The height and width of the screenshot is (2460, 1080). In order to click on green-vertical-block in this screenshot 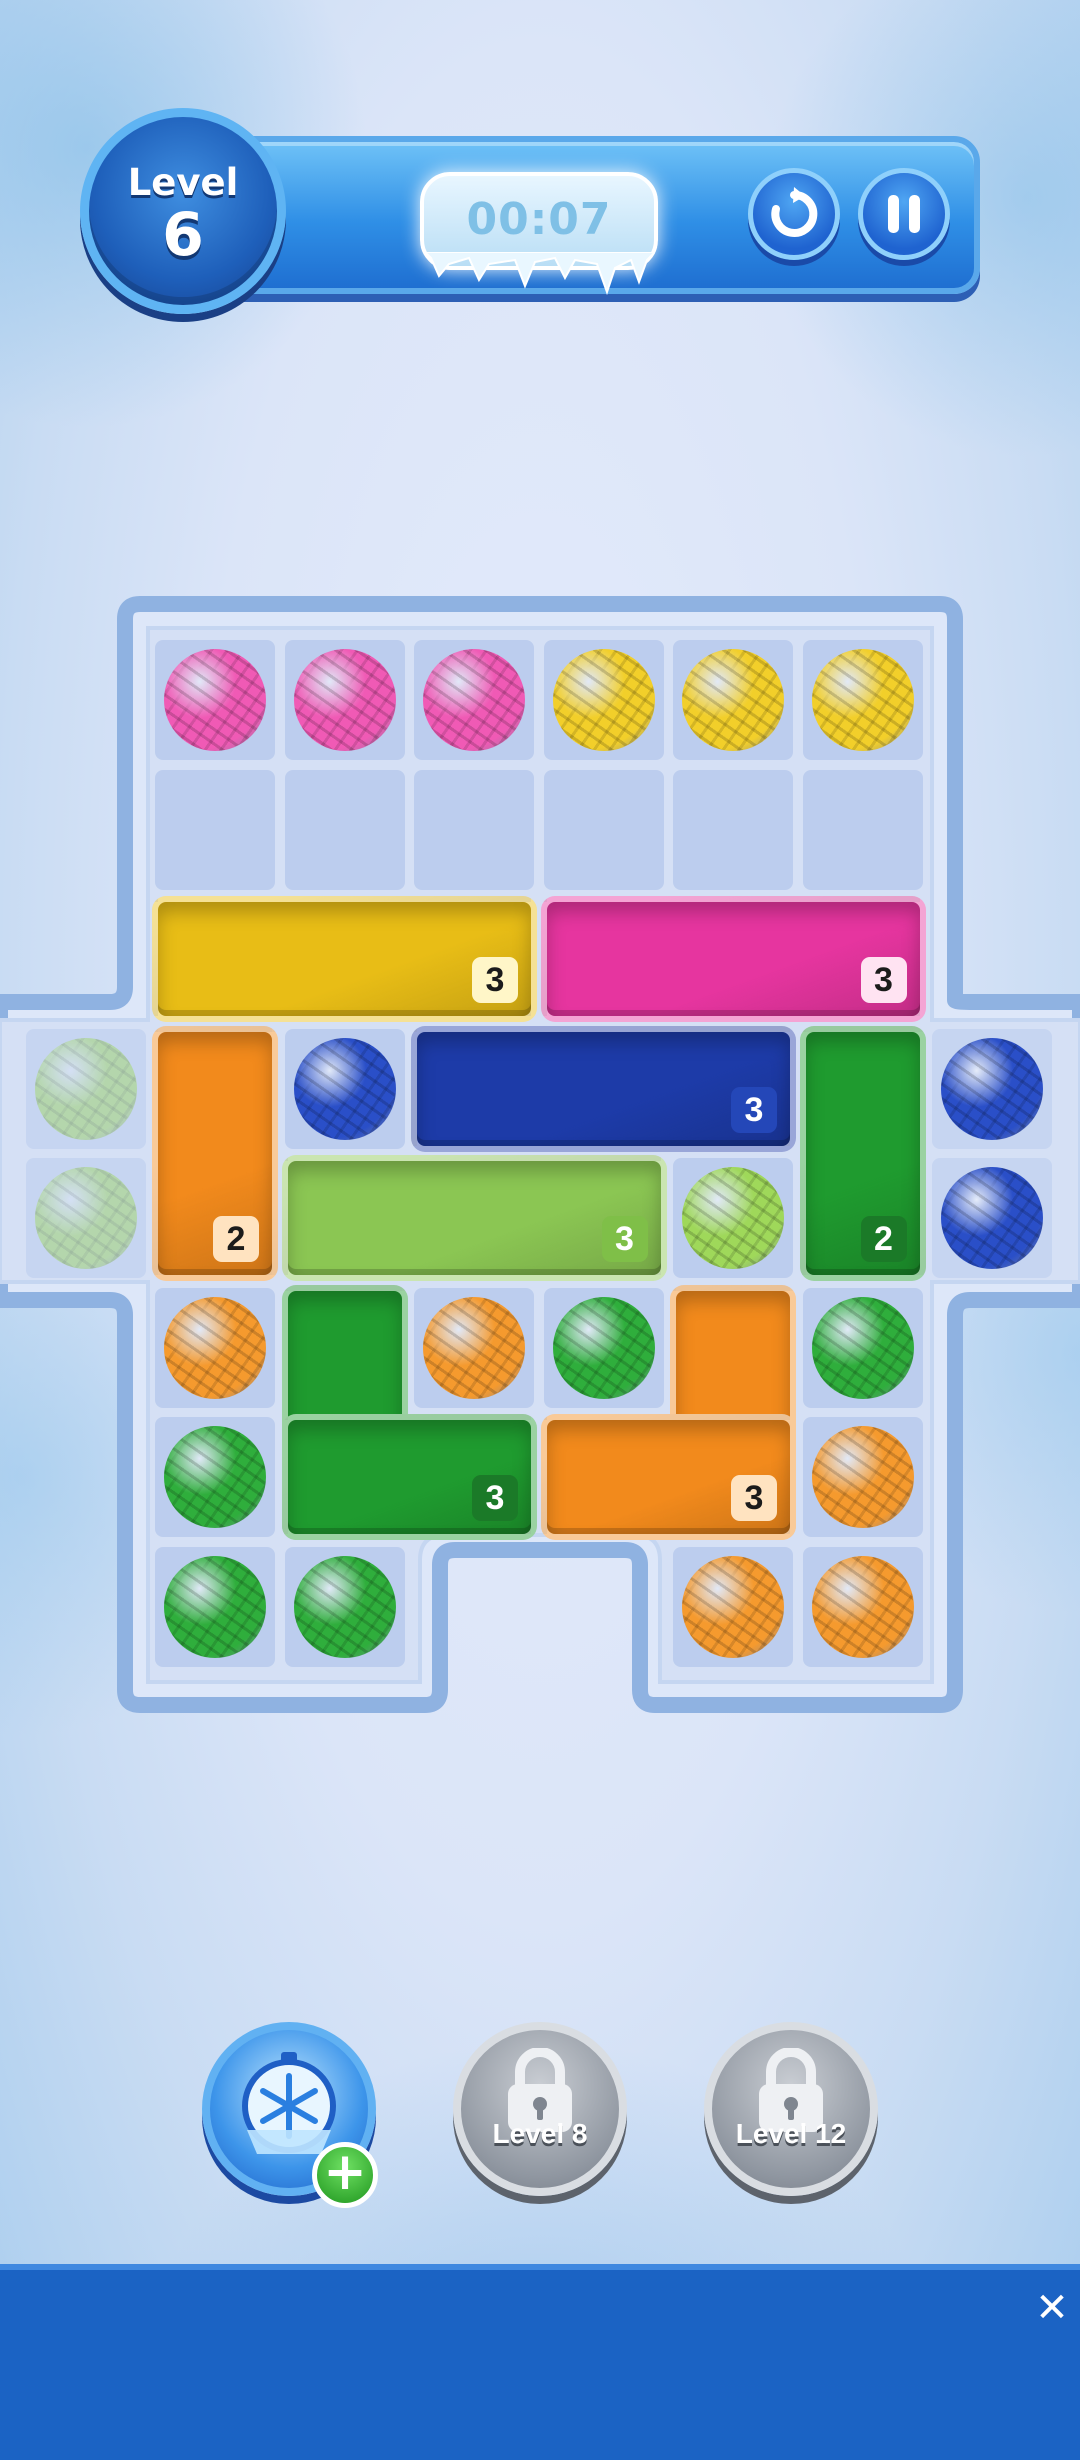, I will do `click(862, 1153)`.